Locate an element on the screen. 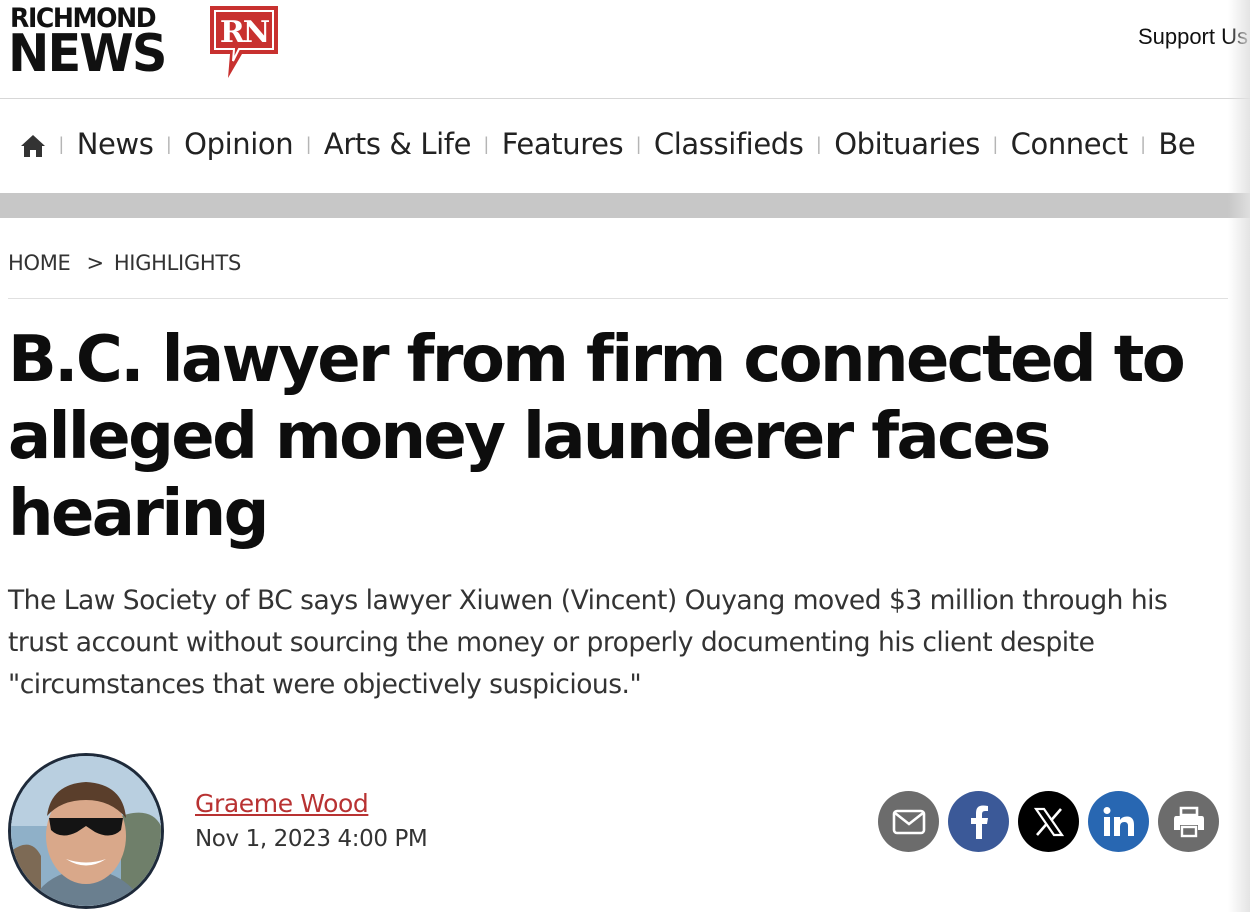  author-name-link: Graeme Wood is located at coordinates (282, 803).